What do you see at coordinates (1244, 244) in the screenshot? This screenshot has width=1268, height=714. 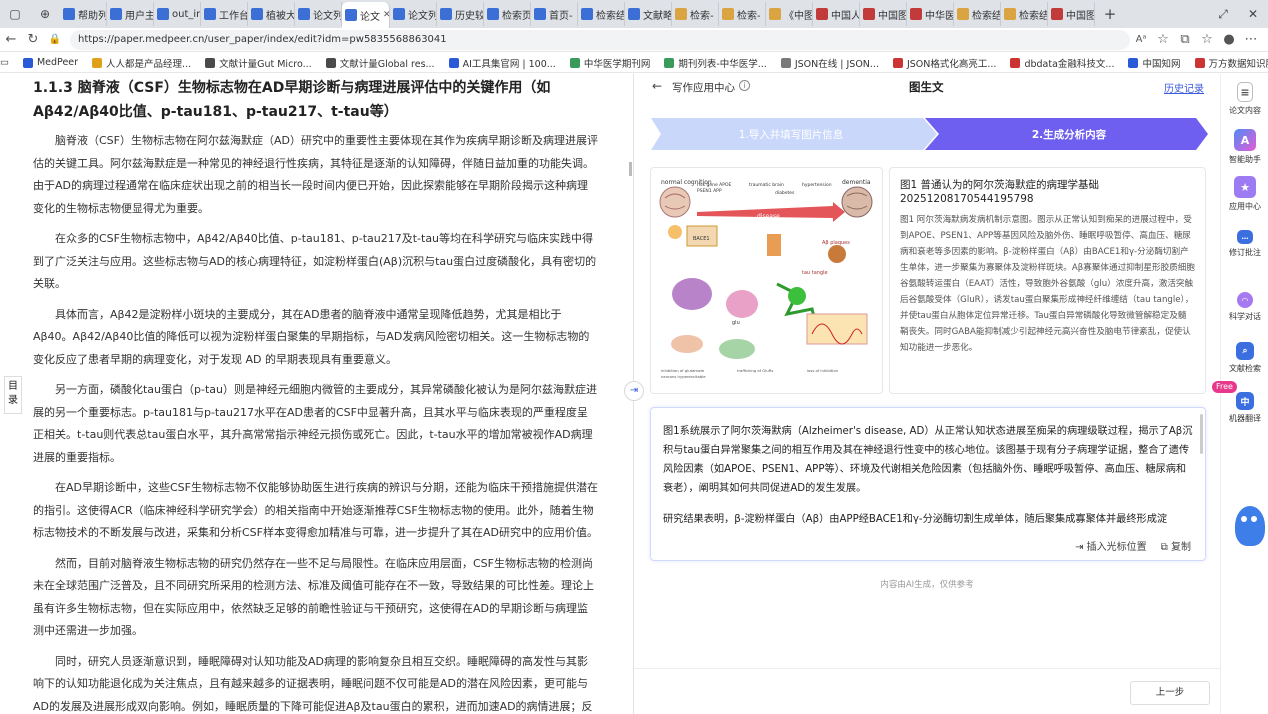 I see `tool-revision: … 修订批注` at bounding box center [1244, 244].